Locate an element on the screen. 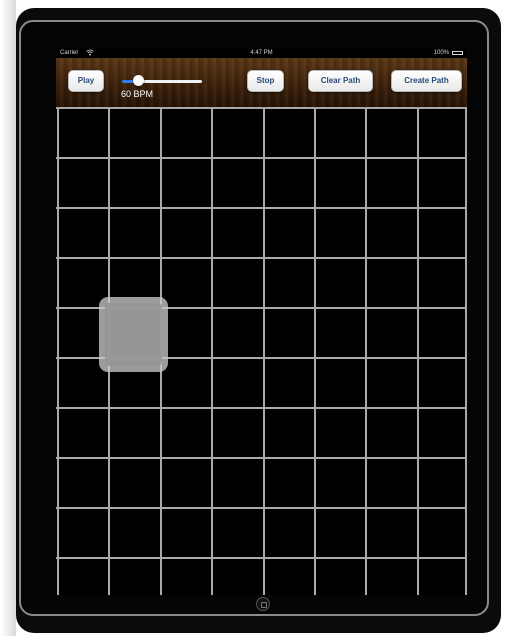  battery-icon is located at coordinates (457, 53).